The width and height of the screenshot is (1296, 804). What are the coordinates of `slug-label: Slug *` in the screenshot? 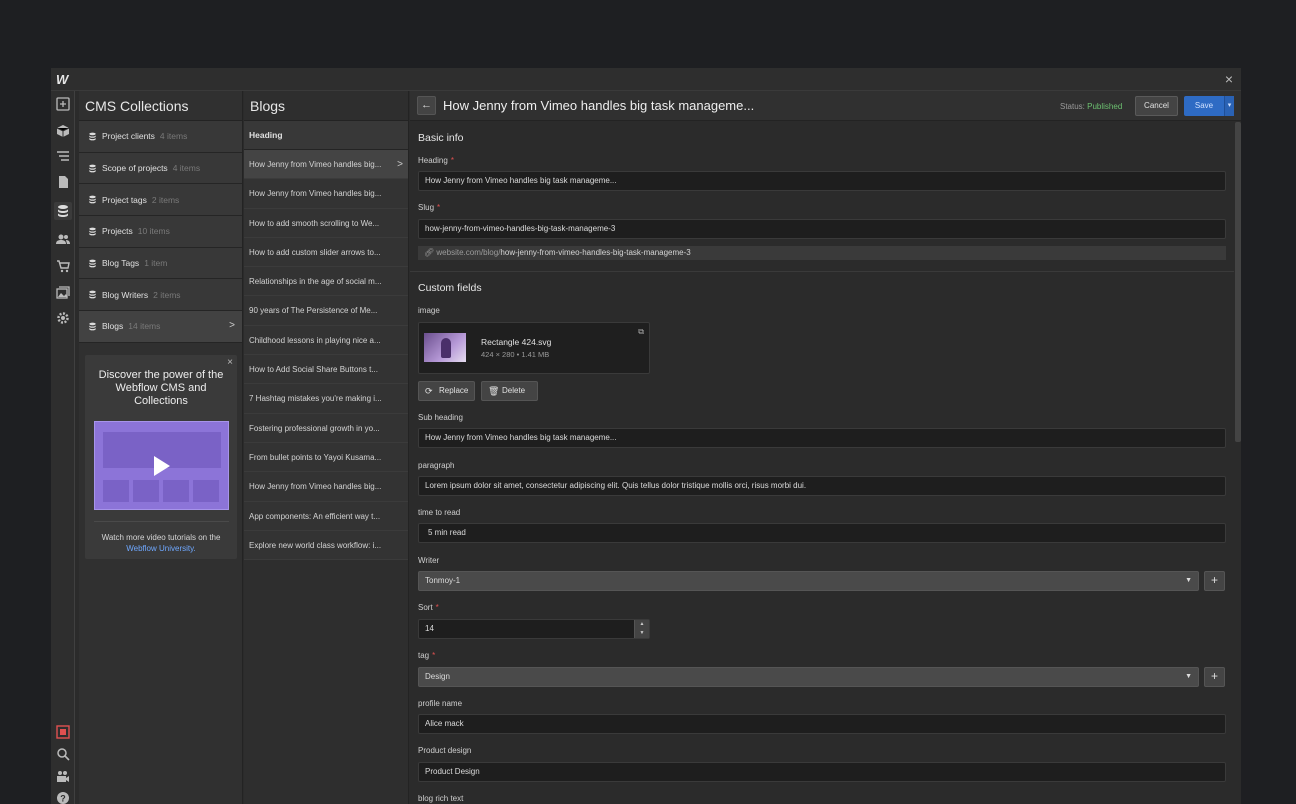 It's located at (429, 207).